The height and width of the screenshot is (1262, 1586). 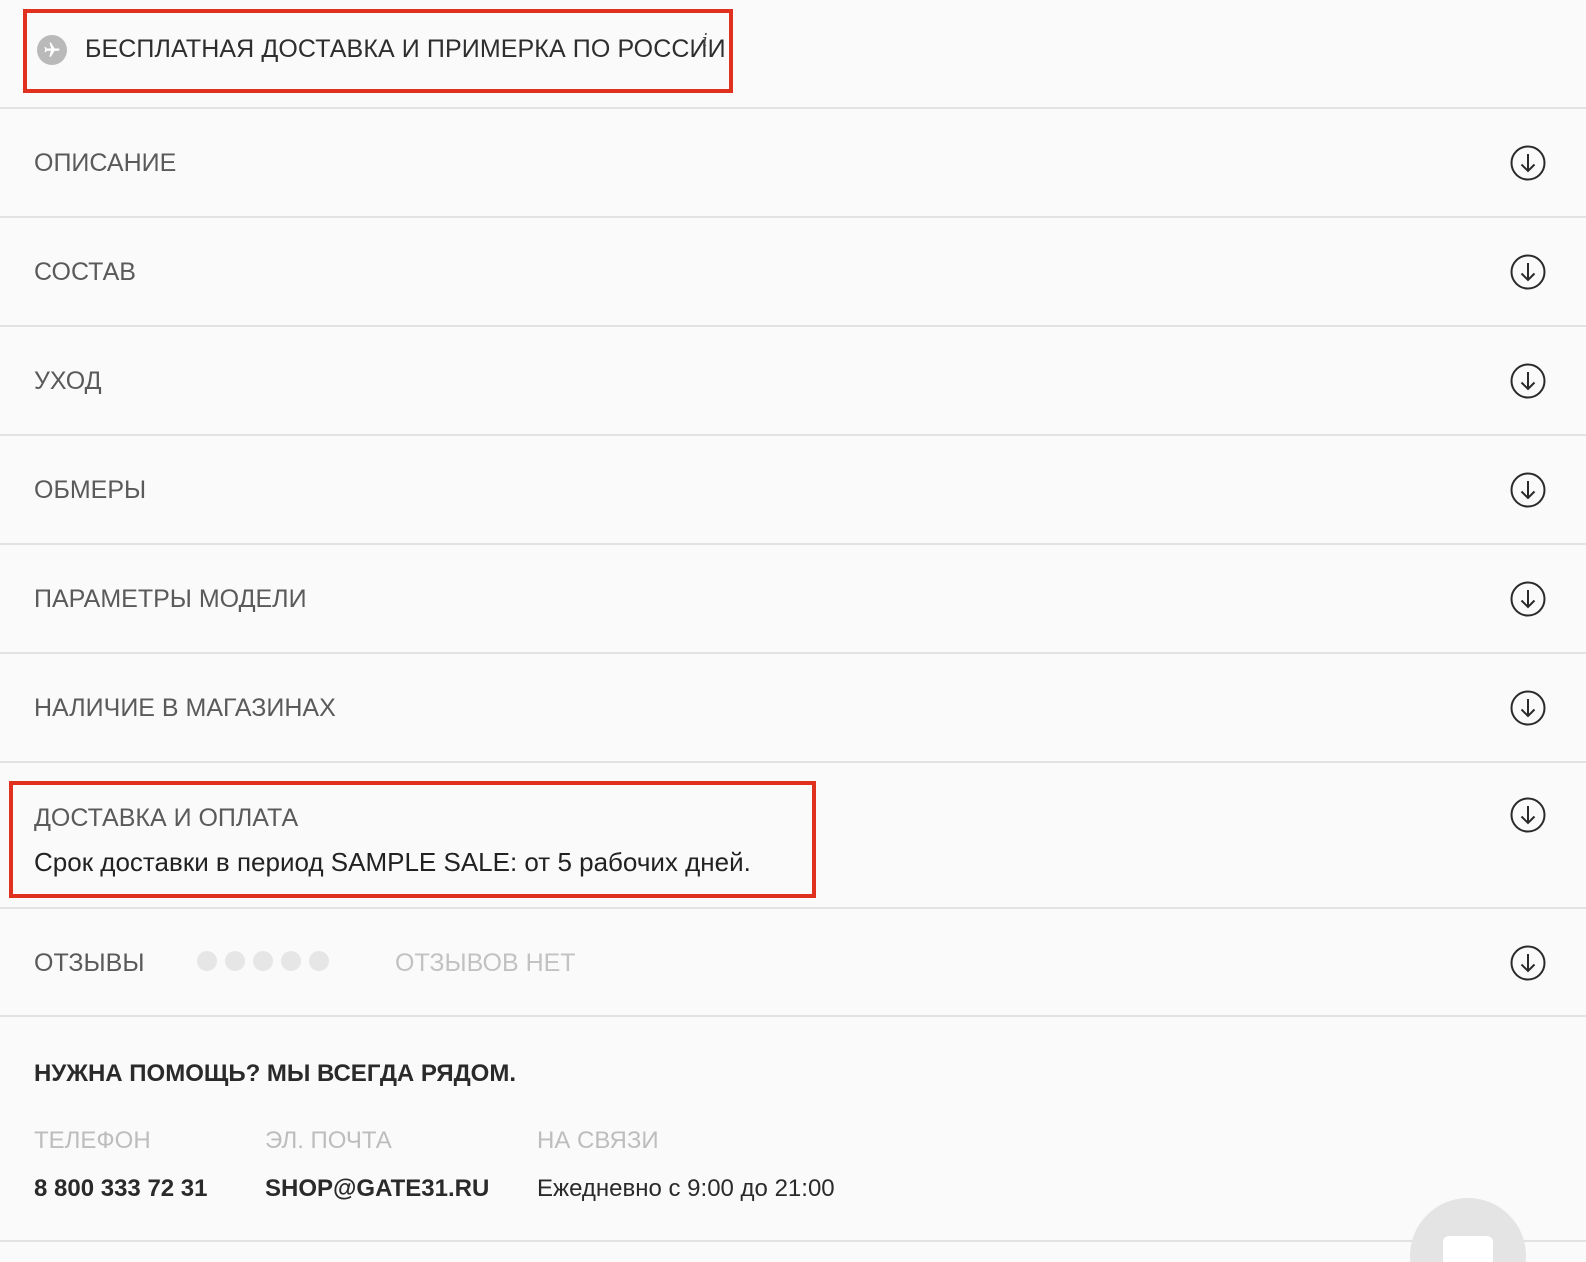 What do you see at coordinates (275, 1073) in the screenshot?
I see `help-title: НУЖНА ПОМОЩЬ? МЫ ВСЕГДА РЯДОМ.` at bounding box center [275, 1073].